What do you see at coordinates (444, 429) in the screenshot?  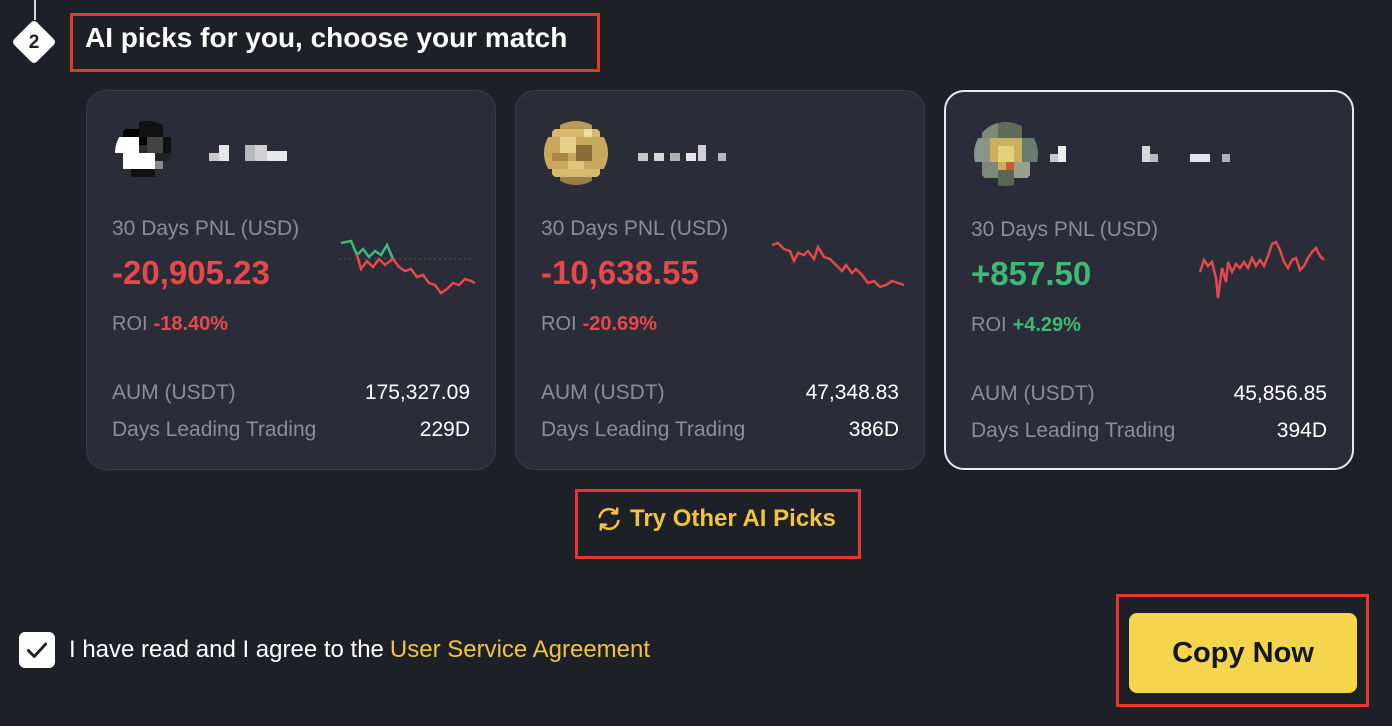 I see `days-value: 229D` at bounding box center [444, 429].